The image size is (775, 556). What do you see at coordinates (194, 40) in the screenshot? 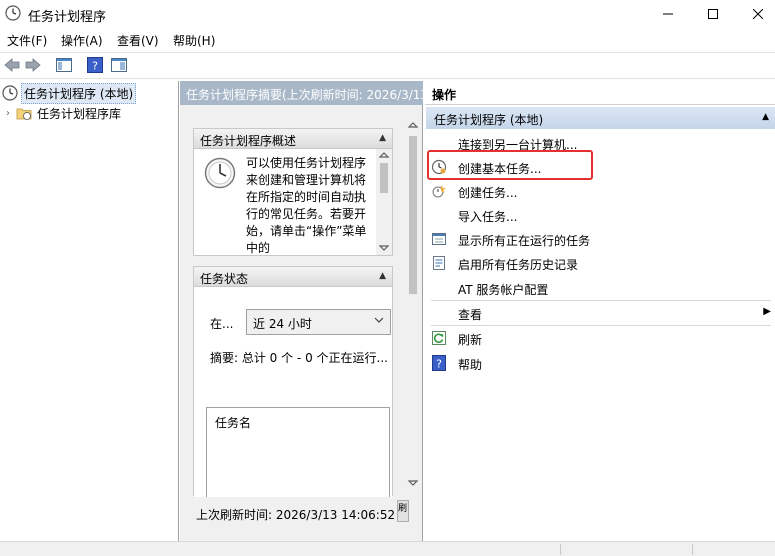
I see `menu-help: 帮助(H)` at bounding box center [194, 40].